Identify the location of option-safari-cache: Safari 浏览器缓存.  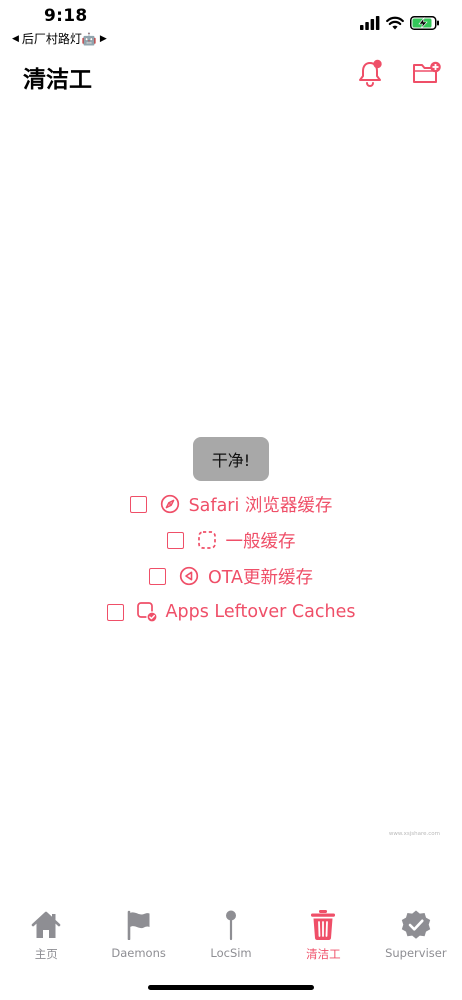
(231, 504).